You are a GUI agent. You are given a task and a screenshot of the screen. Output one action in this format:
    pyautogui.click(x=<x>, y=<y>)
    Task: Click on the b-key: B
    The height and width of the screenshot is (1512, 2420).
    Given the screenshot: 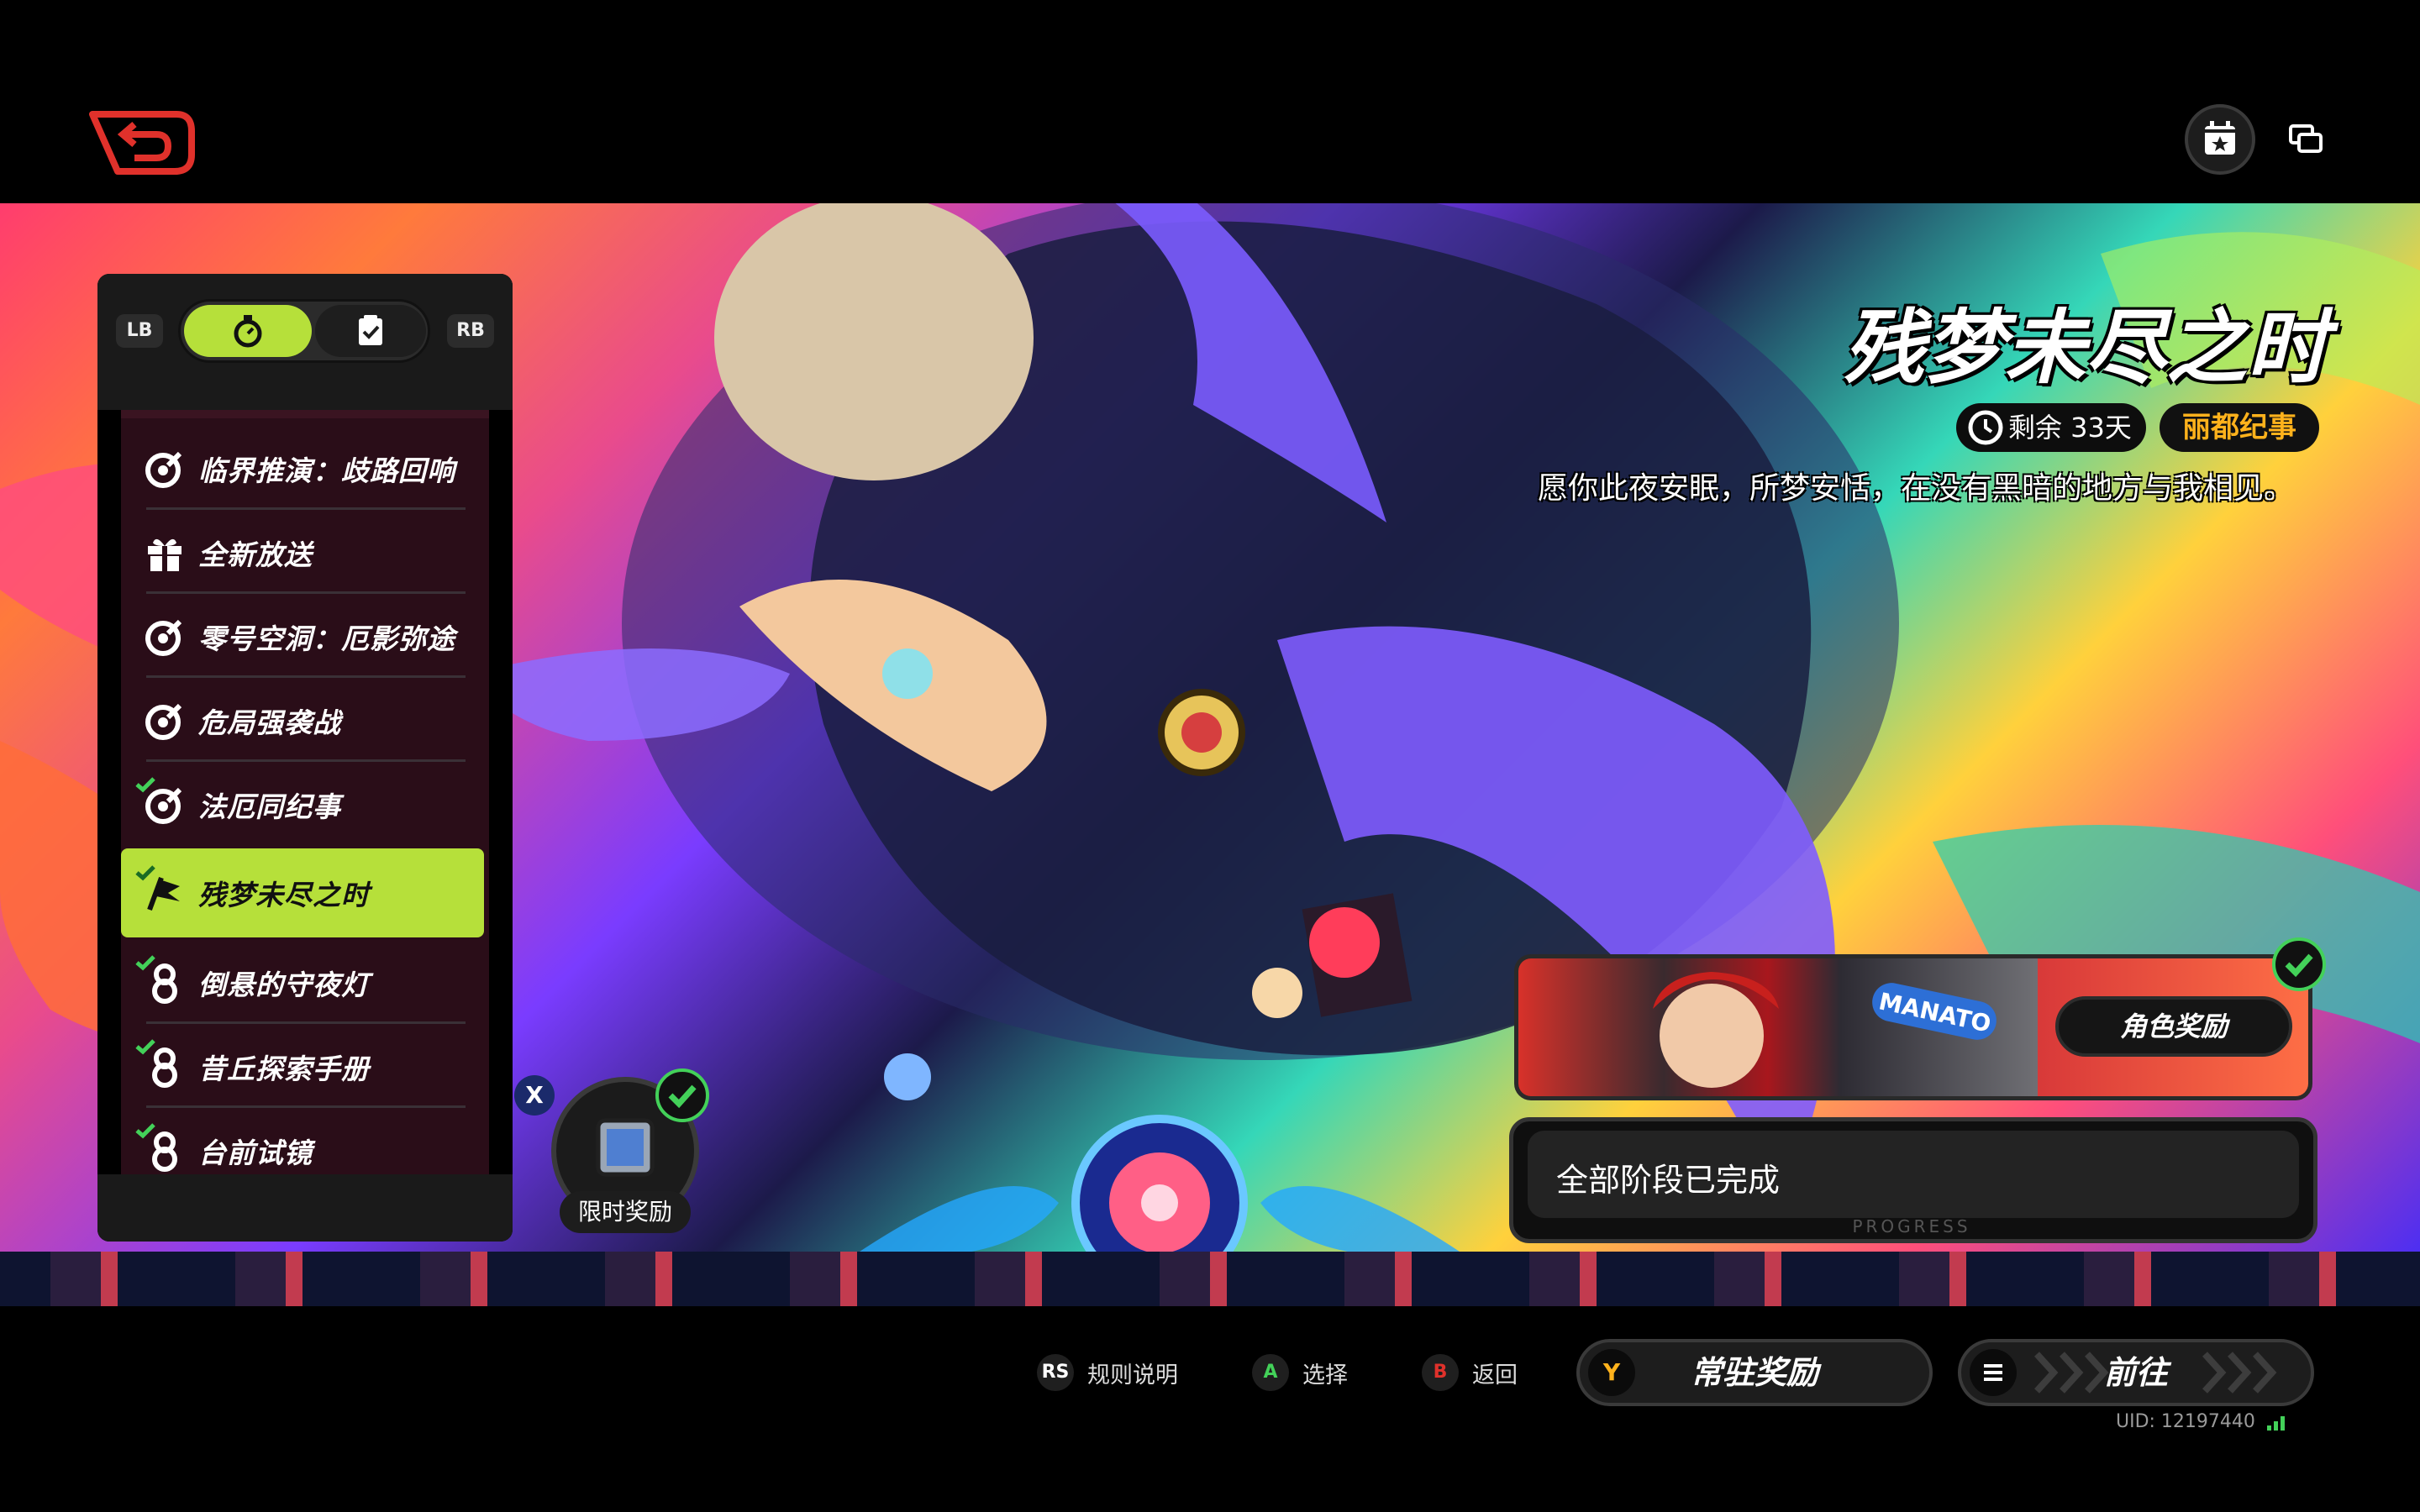 What is the action you would take?
    pyautogui.click(x=1440, y=1372)
    